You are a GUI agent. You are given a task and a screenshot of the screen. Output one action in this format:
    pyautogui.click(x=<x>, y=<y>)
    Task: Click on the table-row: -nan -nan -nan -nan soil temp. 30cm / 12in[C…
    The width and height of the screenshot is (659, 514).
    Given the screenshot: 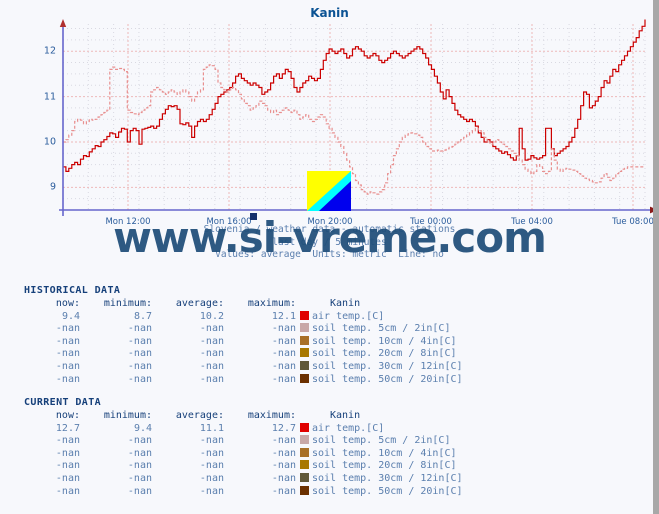 What is the action you would take?
    pyautogui.click(x=243, y=479)
    